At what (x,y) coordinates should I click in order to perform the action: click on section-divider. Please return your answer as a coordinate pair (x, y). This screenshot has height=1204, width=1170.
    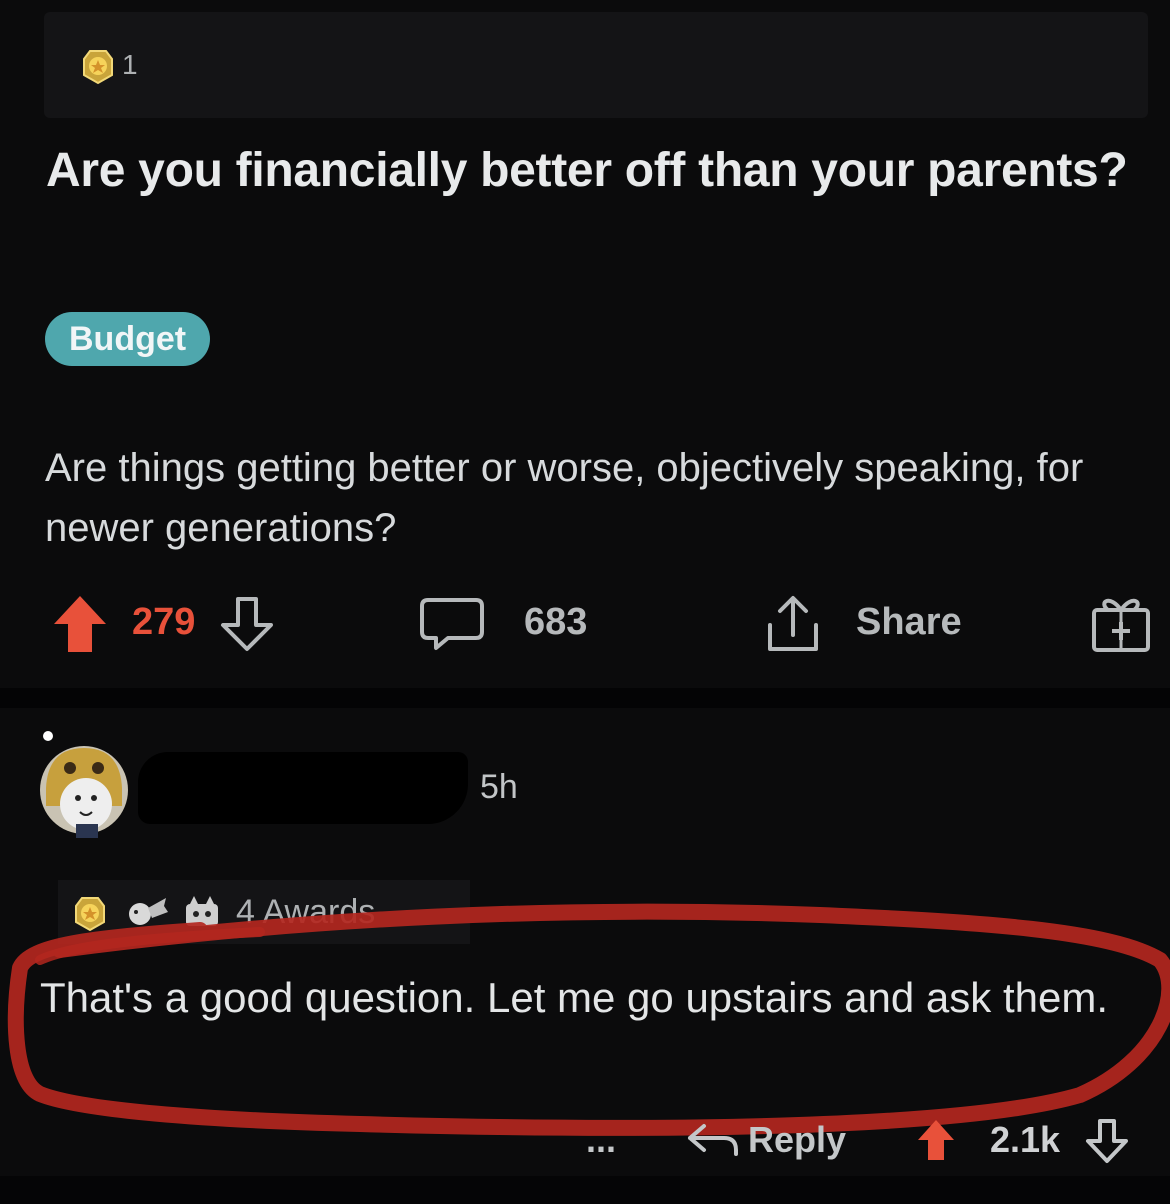
    Looking at the image, I should click on (585, 698).